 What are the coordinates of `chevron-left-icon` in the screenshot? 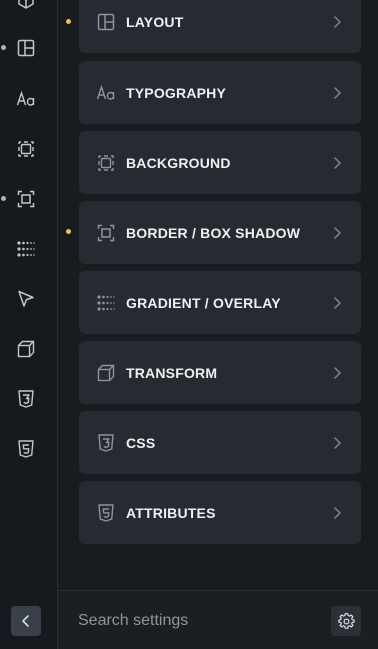 It's located at (26, 621).